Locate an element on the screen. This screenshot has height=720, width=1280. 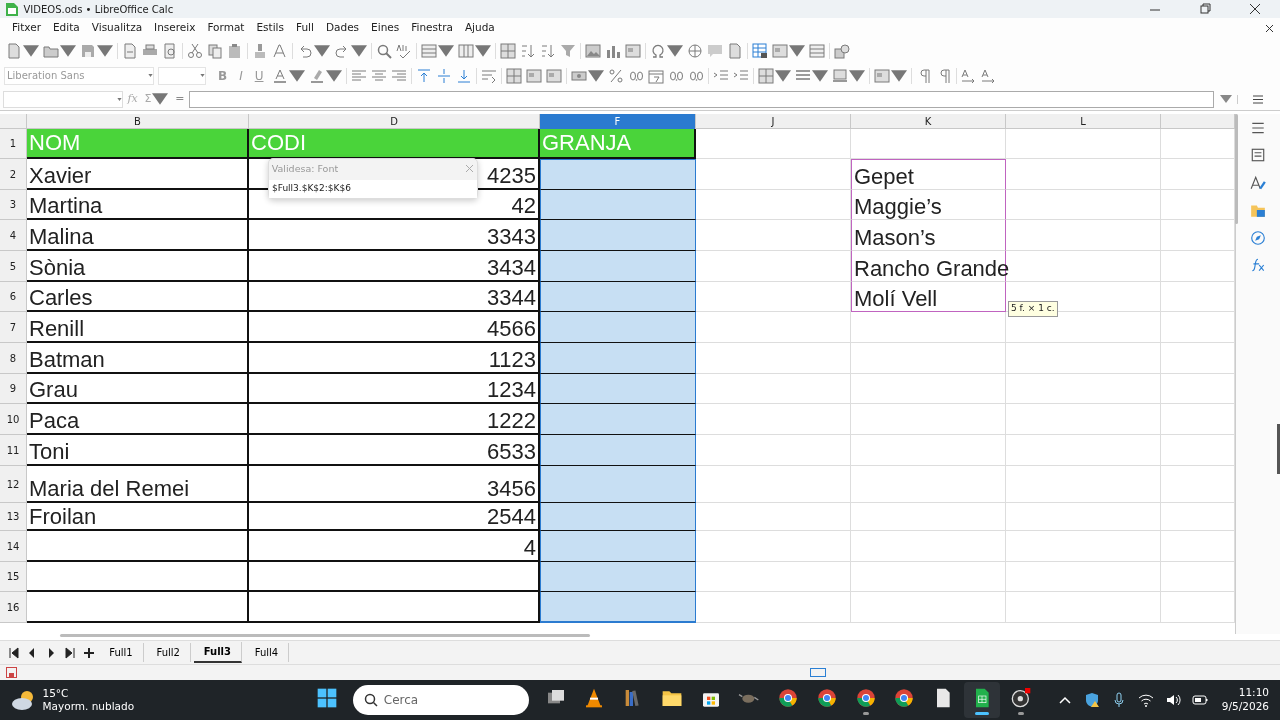
table-cell: Malina is located at coordinates (138, 235).